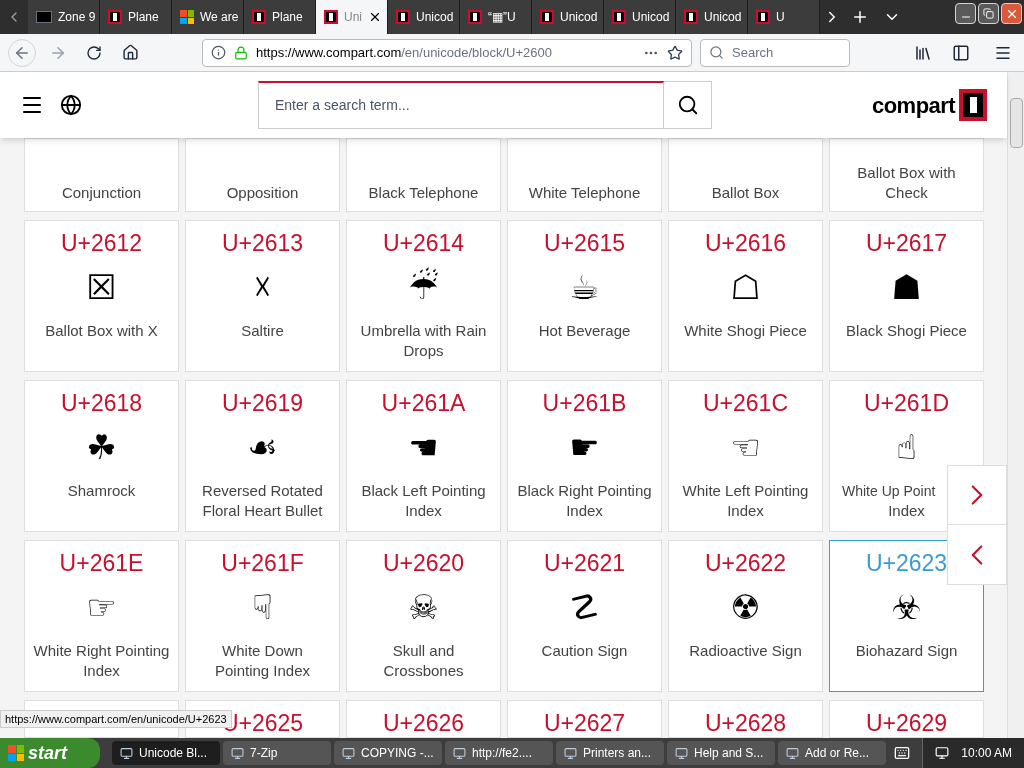 The height and width of the screenshot is (768, 1024). Describe the element at coordinates (986, 753) in the screenshot. I see `clock: 10:00 AM` at that location.